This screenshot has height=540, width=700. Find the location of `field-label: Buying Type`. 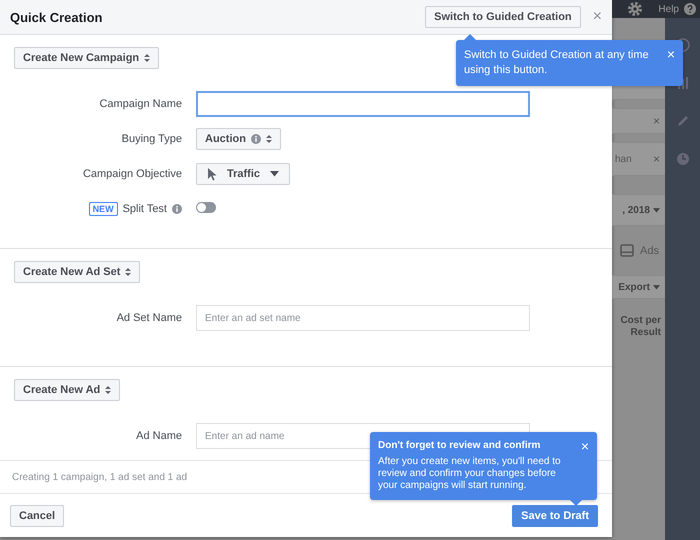

field-label: Buying Type is located at coordinates (152, 139).